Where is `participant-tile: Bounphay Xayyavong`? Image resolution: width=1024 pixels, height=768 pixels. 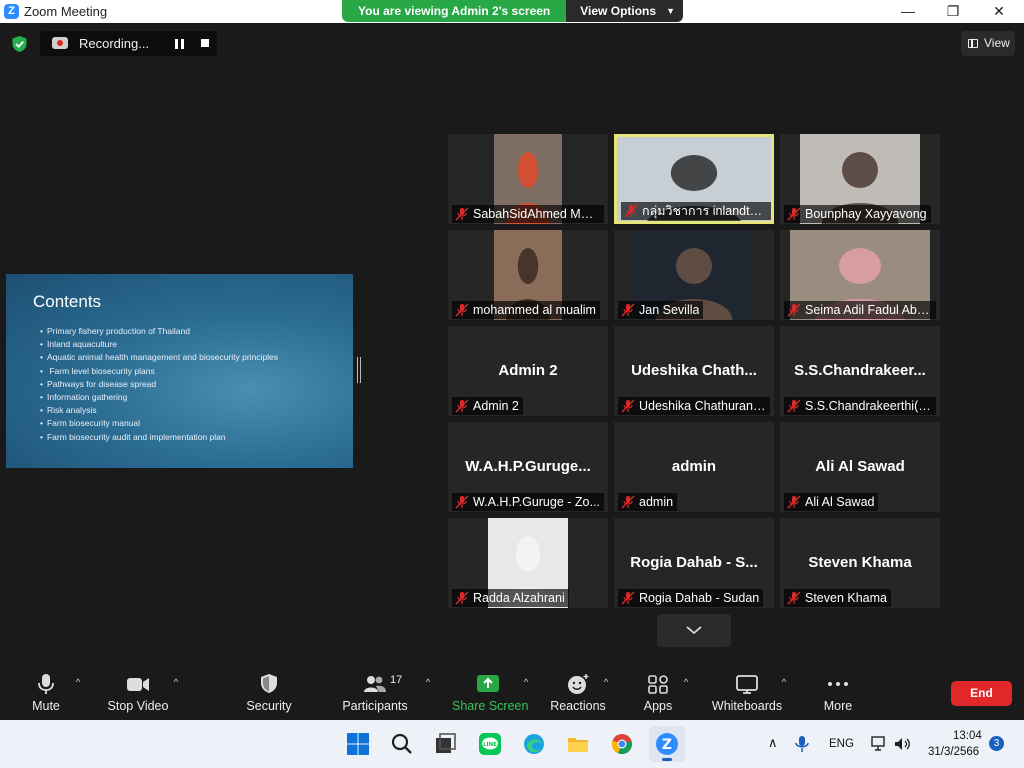 participant-tile: Bounphay Xayyavong is located at coordinates (860, 179).